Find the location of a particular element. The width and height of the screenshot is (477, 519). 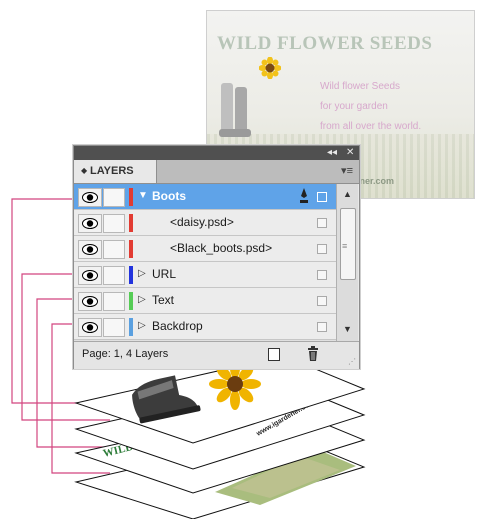

layer-row-boots: ▼ Boots is located at coordinates (205, 197).